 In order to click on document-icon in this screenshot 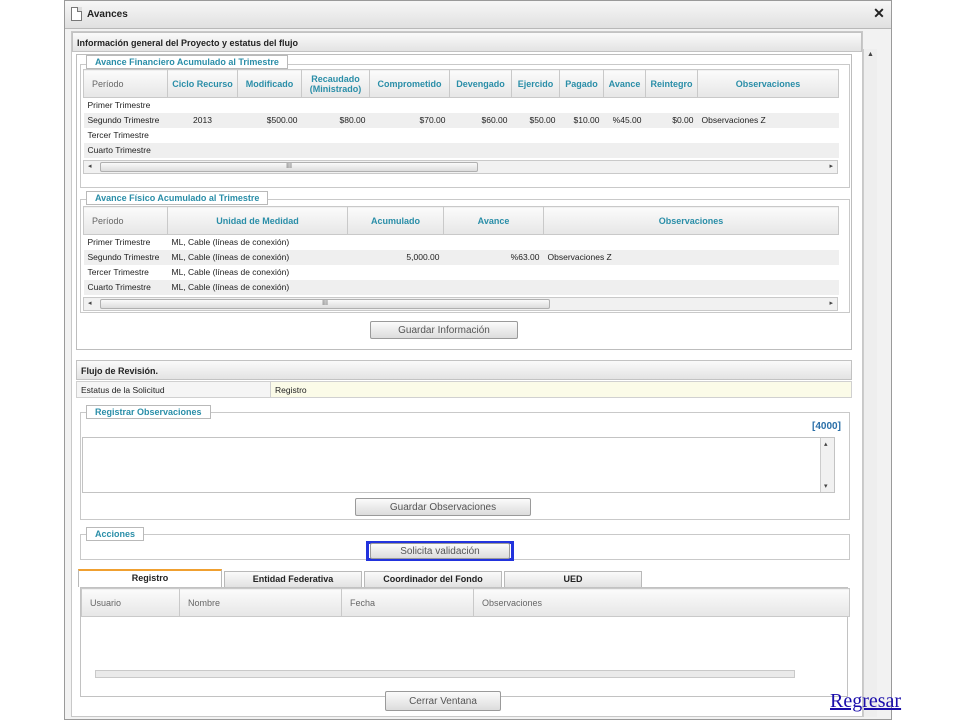, I will do `click(76, 14)`.